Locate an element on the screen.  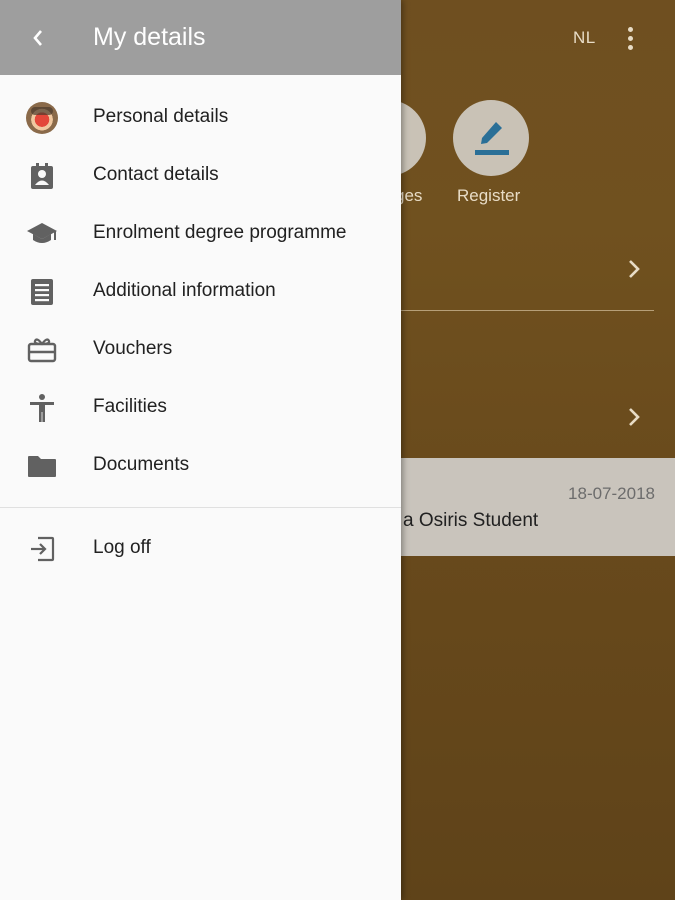
menu-item-label: Vouchers is located at coordinates (133, 348).